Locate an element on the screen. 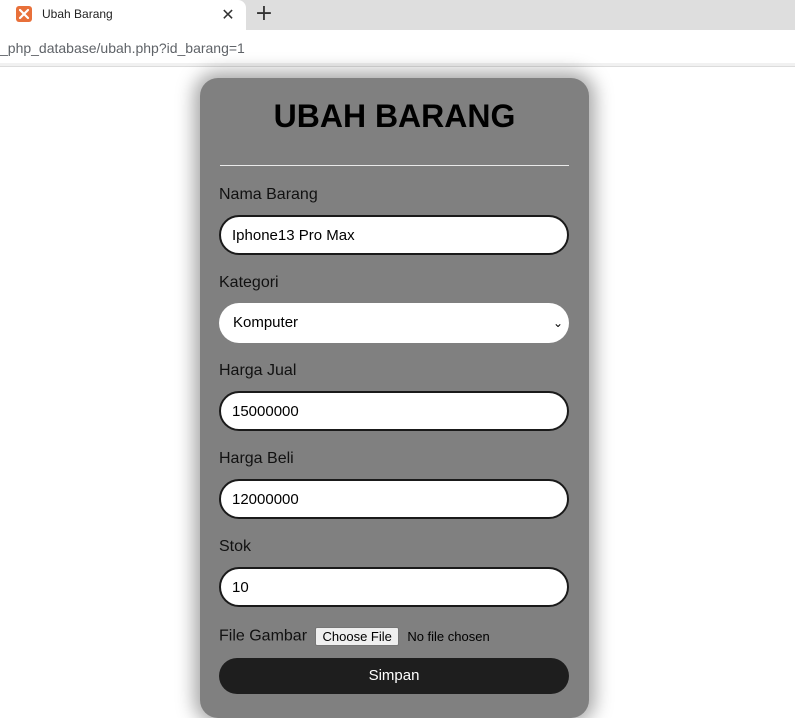 The image size is (795, 718). new-tab-icon: + is located at coordinates (264, 15).